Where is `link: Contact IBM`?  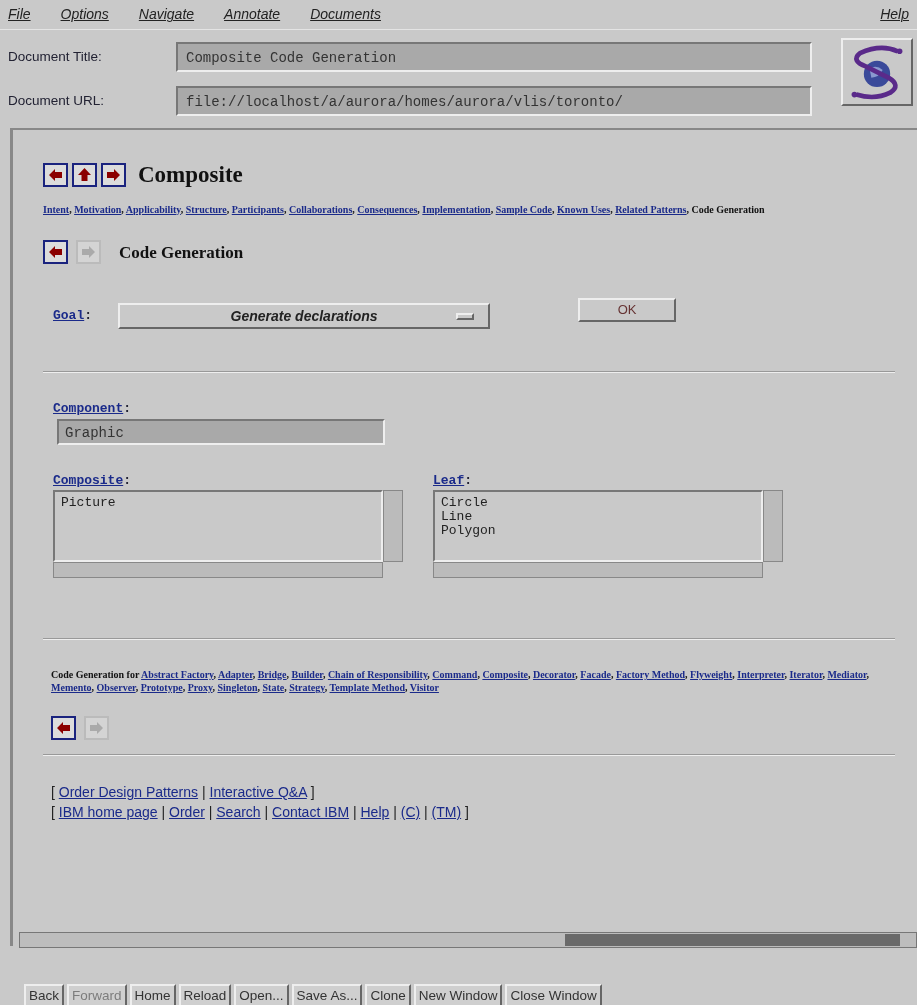 link: Contact IBM is located at coordinates (311, 812).